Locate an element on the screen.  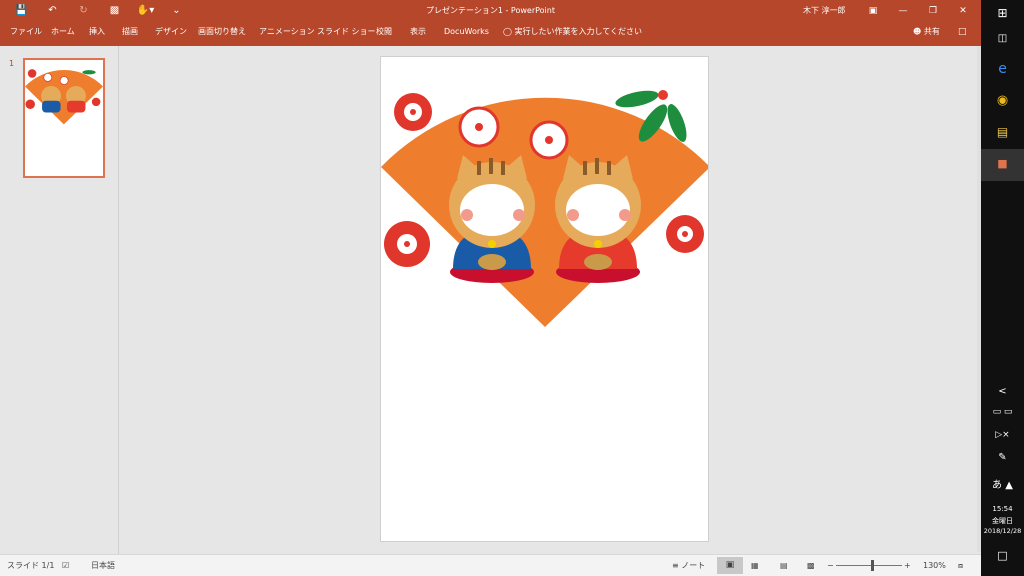
slide-number: 1 is located at coordinates (12, 63).